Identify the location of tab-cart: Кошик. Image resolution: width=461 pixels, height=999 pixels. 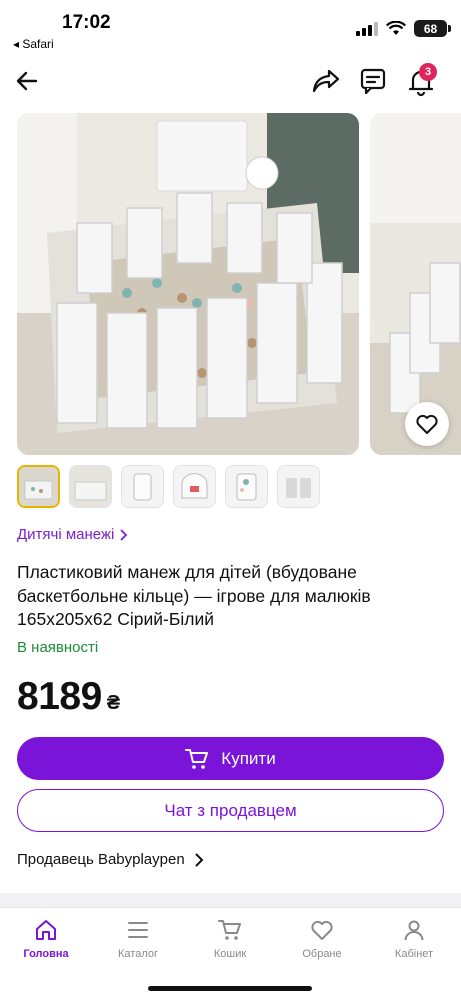
(230, 939).